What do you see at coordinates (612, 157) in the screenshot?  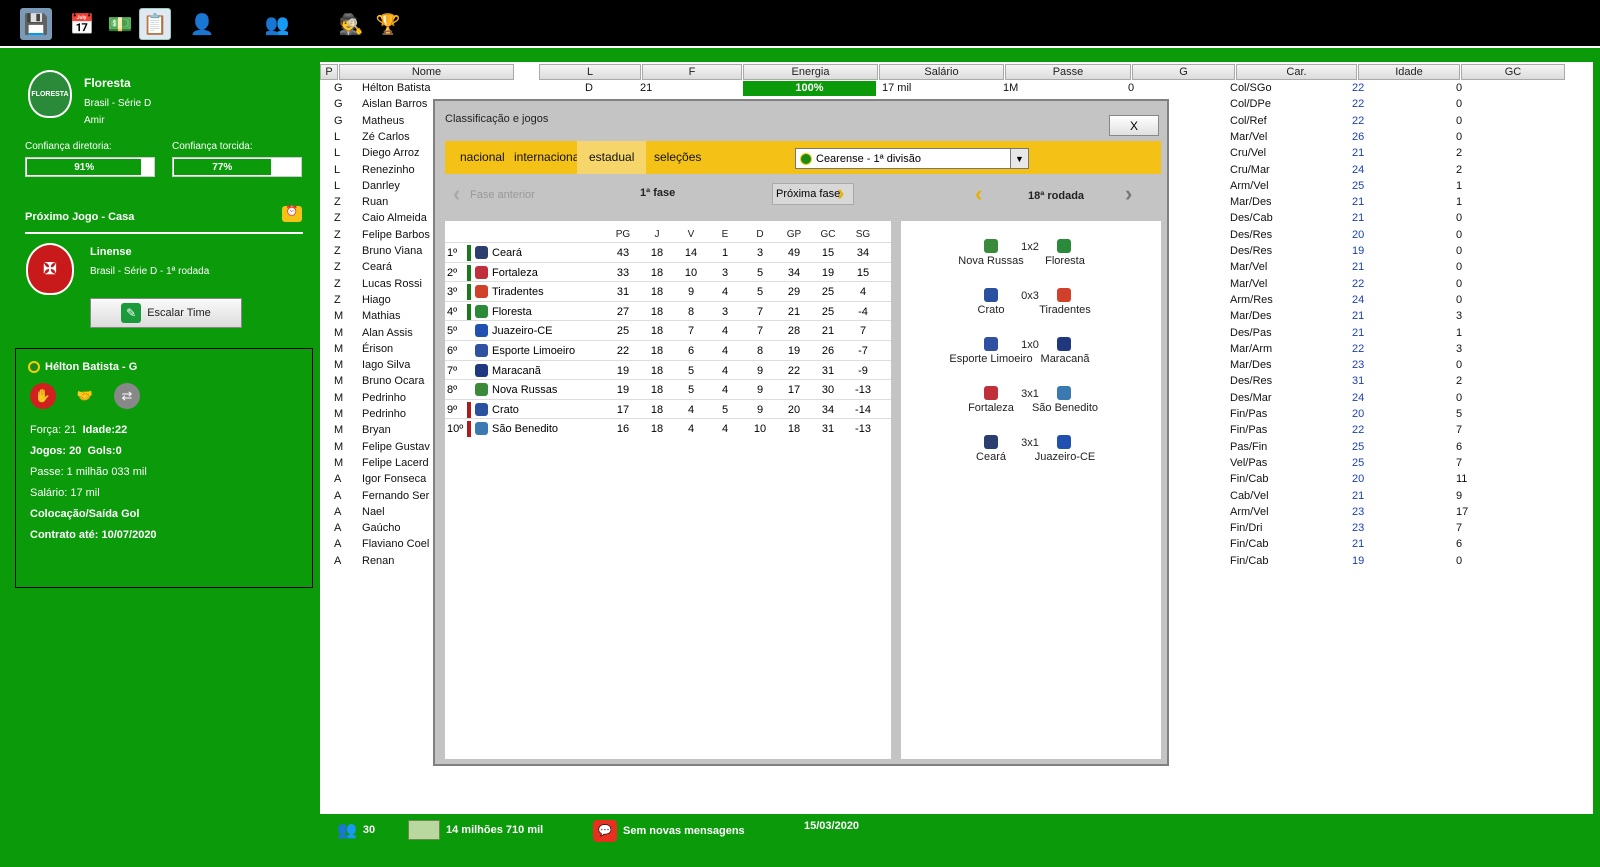 I see `tab-estadual: estadual` at bounding box center [612, 157].